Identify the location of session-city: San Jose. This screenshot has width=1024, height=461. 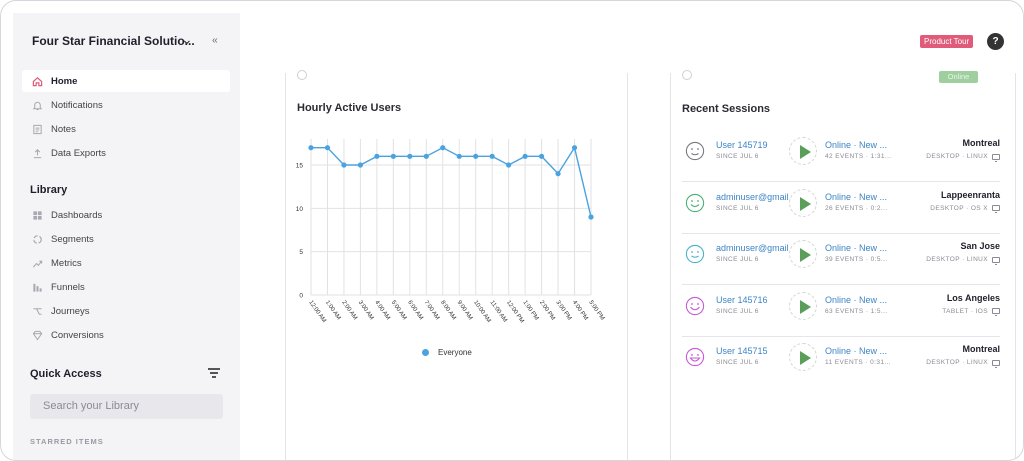
(980, 246).